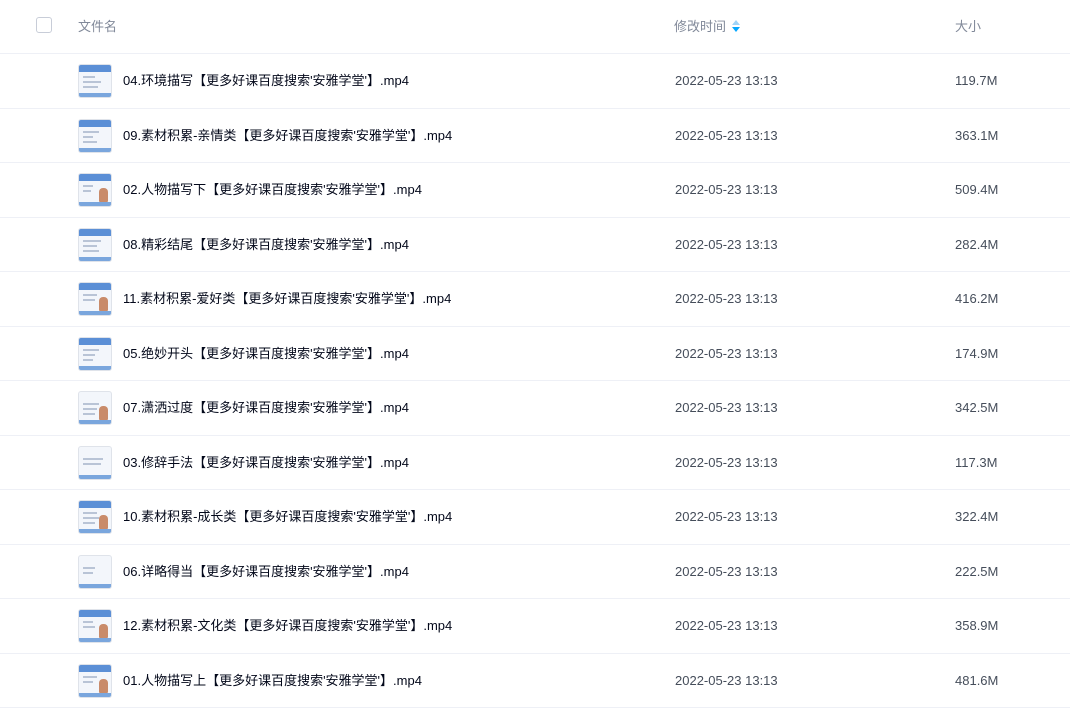 This screenshot has height=715, width=1070. What do you see at coordinates (272, 681) in the screenshot?
I see `file-name: 01.人物描写上【更多好课百度搜索'安雅学堂'】.mp4` at bounding box center [272, 681].